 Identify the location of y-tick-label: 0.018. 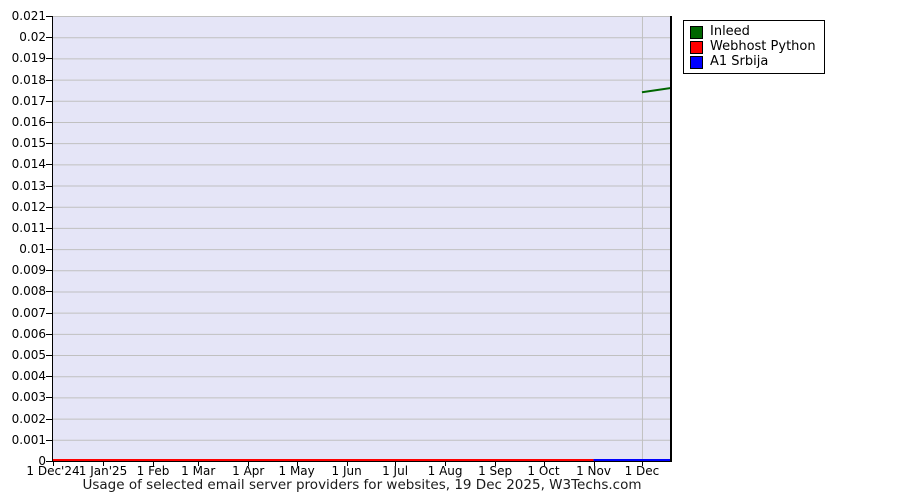
(28, 79).